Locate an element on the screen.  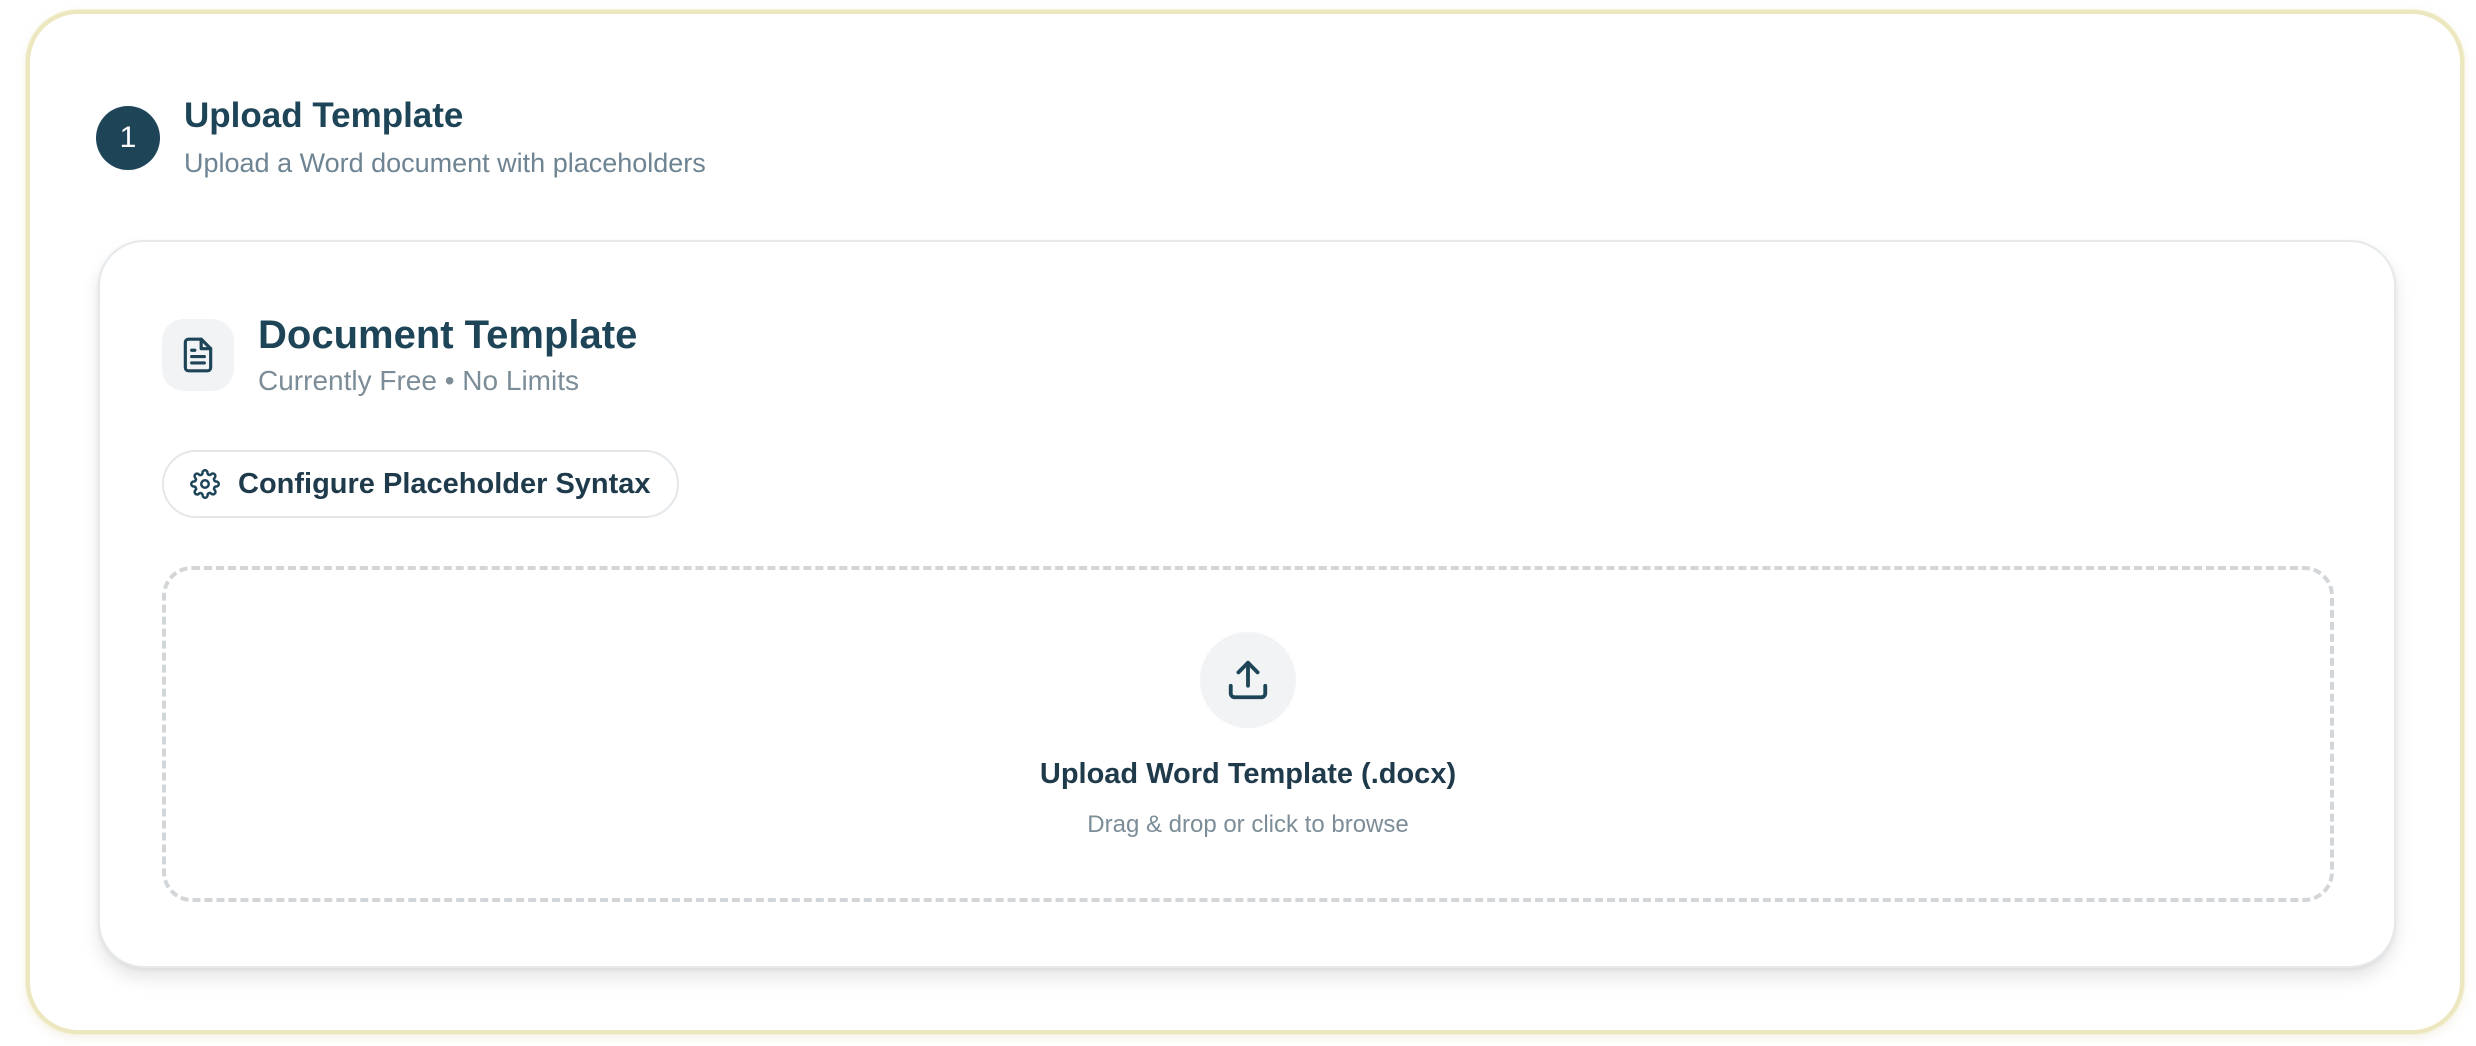
step-subtitle: Upload a Word document with placeholders is located at coordinates (445, 163).